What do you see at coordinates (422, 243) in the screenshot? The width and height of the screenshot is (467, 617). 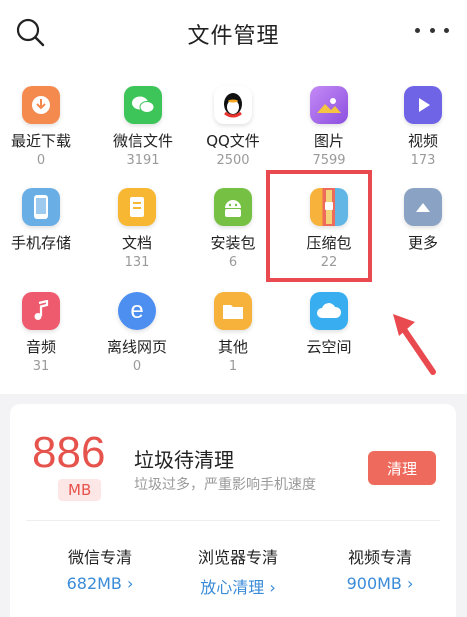 I see `category-label: 更多` at bounding box center [422, 243].